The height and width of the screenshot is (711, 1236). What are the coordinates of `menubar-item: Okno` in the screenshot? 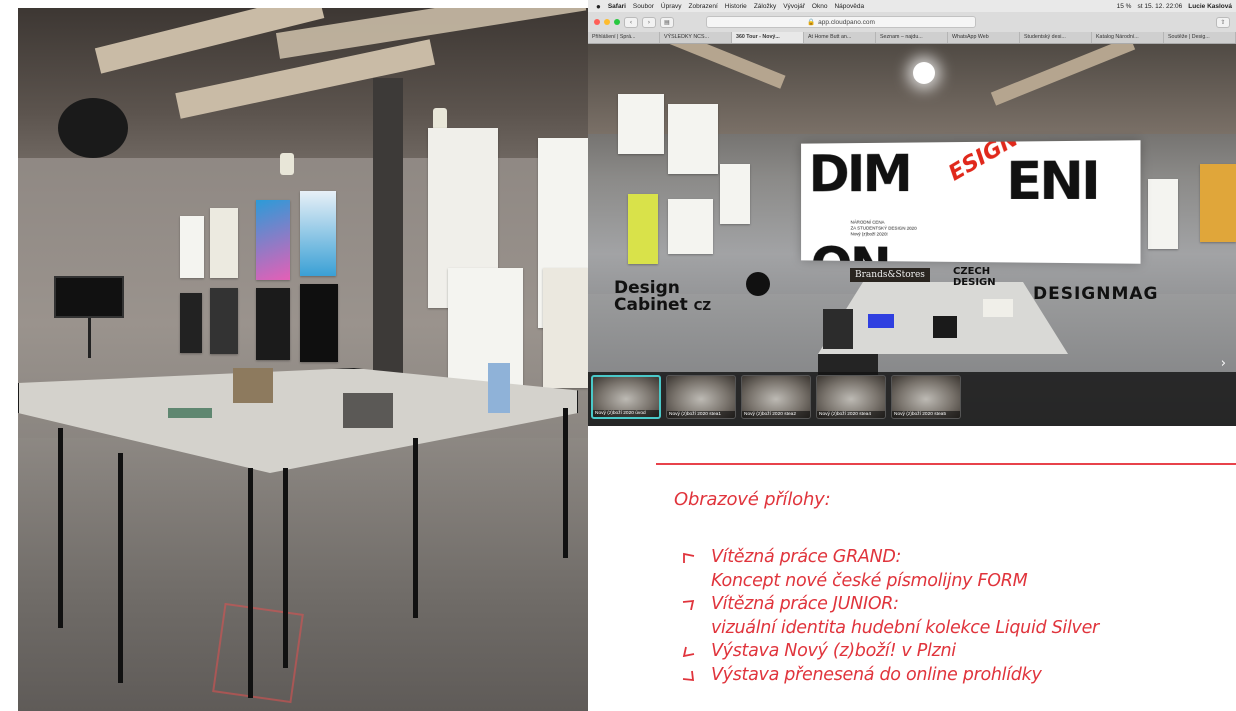 It's located at (820, 6).